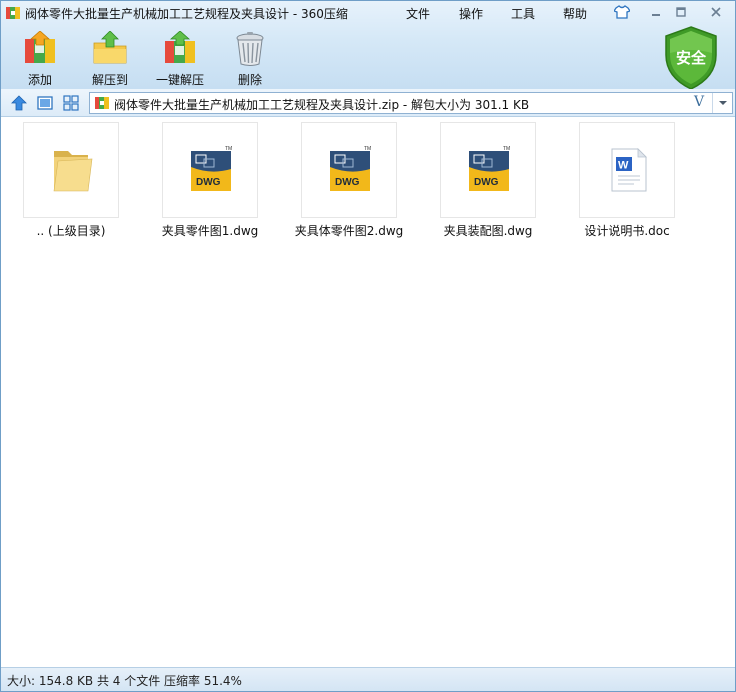  Describe the element at coordinates (45, 103) in the screenshot. I see `large-icon-view-icon` at that location.